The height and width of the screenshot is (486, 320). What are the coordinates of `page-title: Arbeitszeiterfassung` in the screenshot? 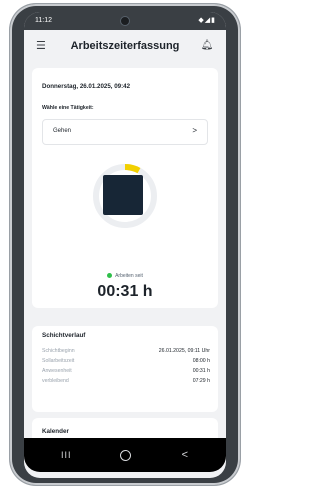 It's located at (125, 46).